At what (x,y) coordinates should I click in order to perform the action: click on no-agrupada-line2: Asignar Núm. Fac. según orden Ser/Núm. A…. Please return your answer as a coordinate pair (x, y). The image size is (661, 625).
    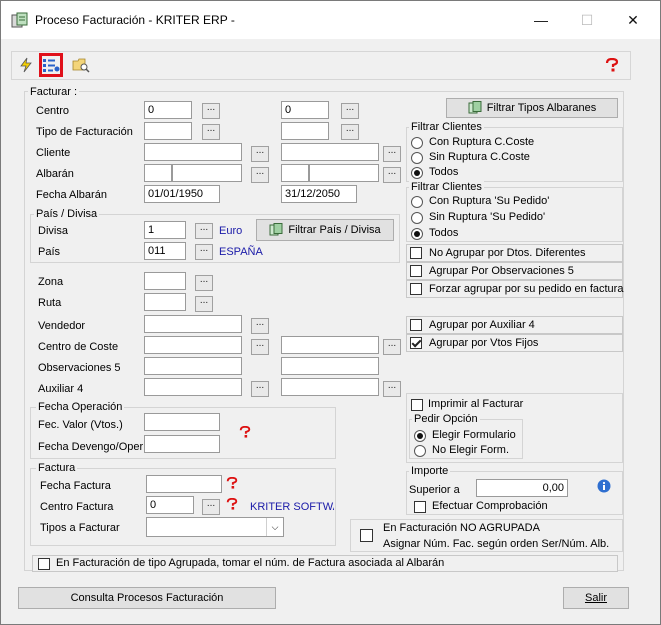
    Looking at the image, I should click on (496, 544).